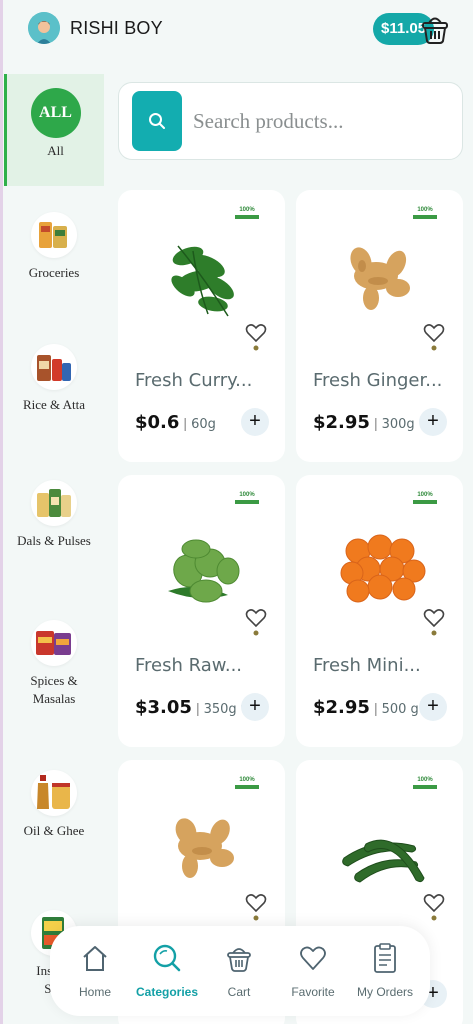  I want to click on search-button, so click(157, 121).